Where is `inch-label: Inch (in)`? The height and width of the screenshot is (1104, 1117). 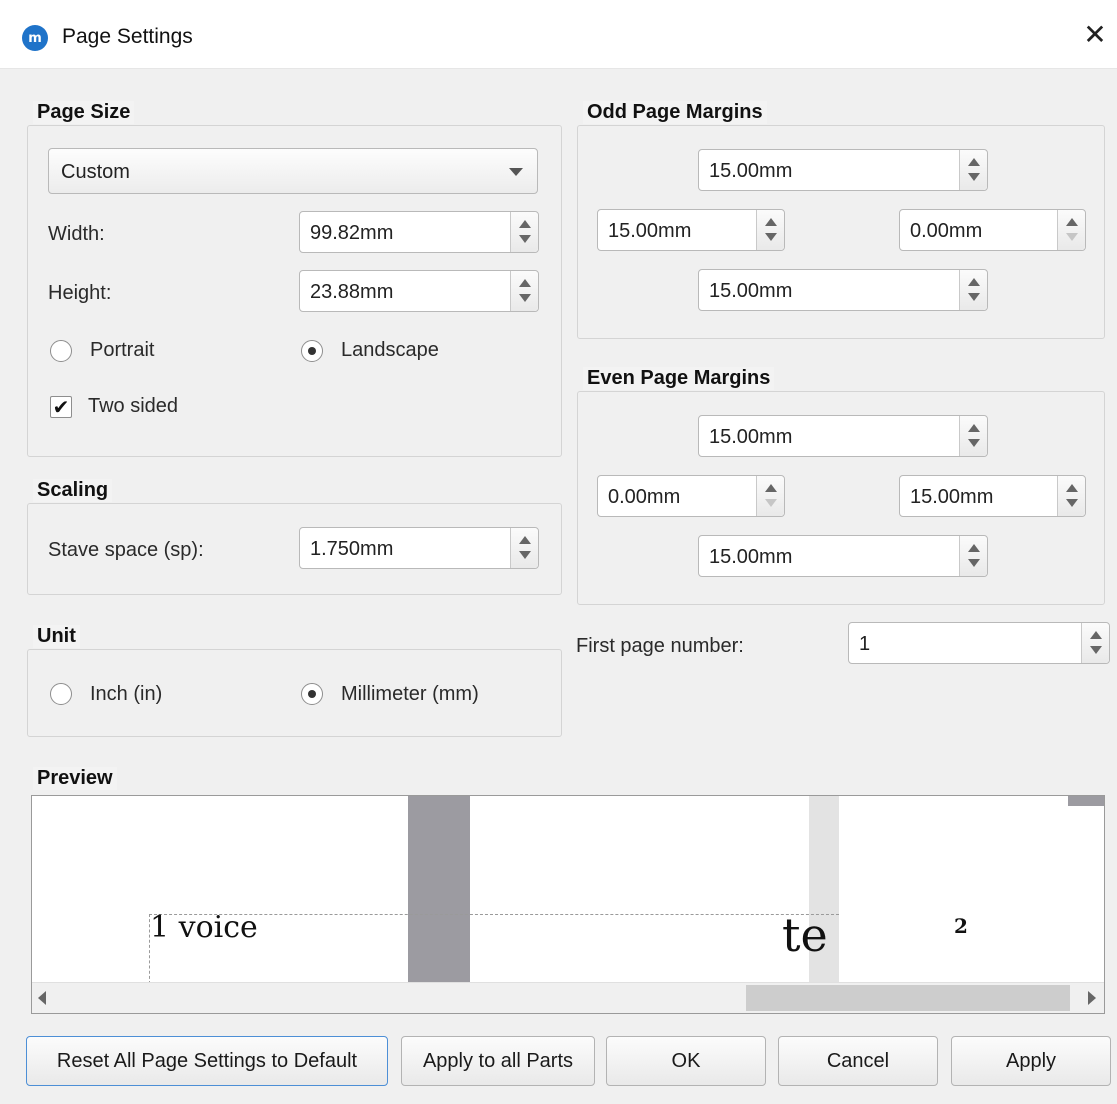 inch-label: Inch (in) is located at coordinates (126, 694).